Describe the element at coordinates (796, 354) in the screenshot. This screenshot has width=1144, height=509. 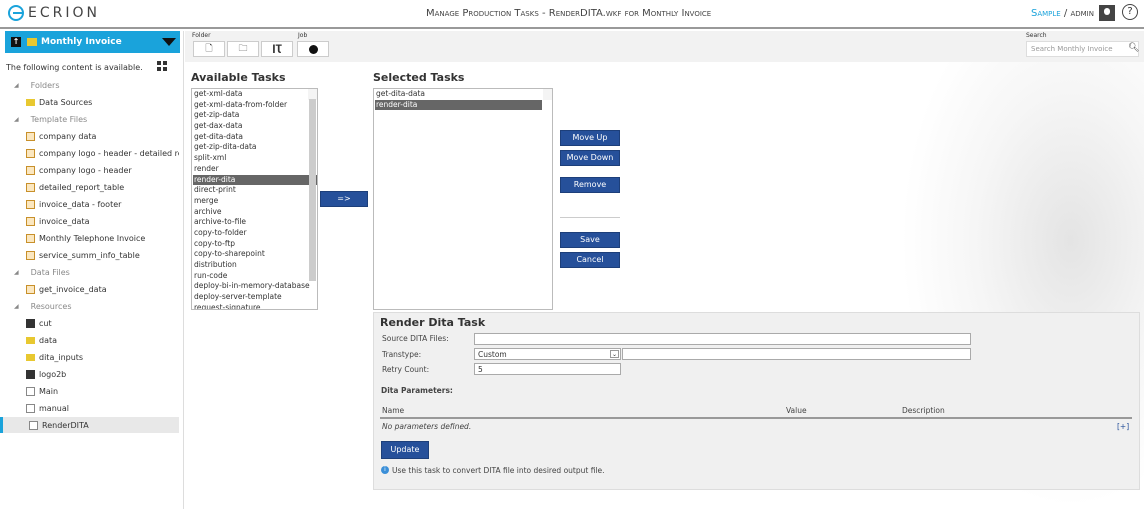
I see `transtype-custom-input` at that location.